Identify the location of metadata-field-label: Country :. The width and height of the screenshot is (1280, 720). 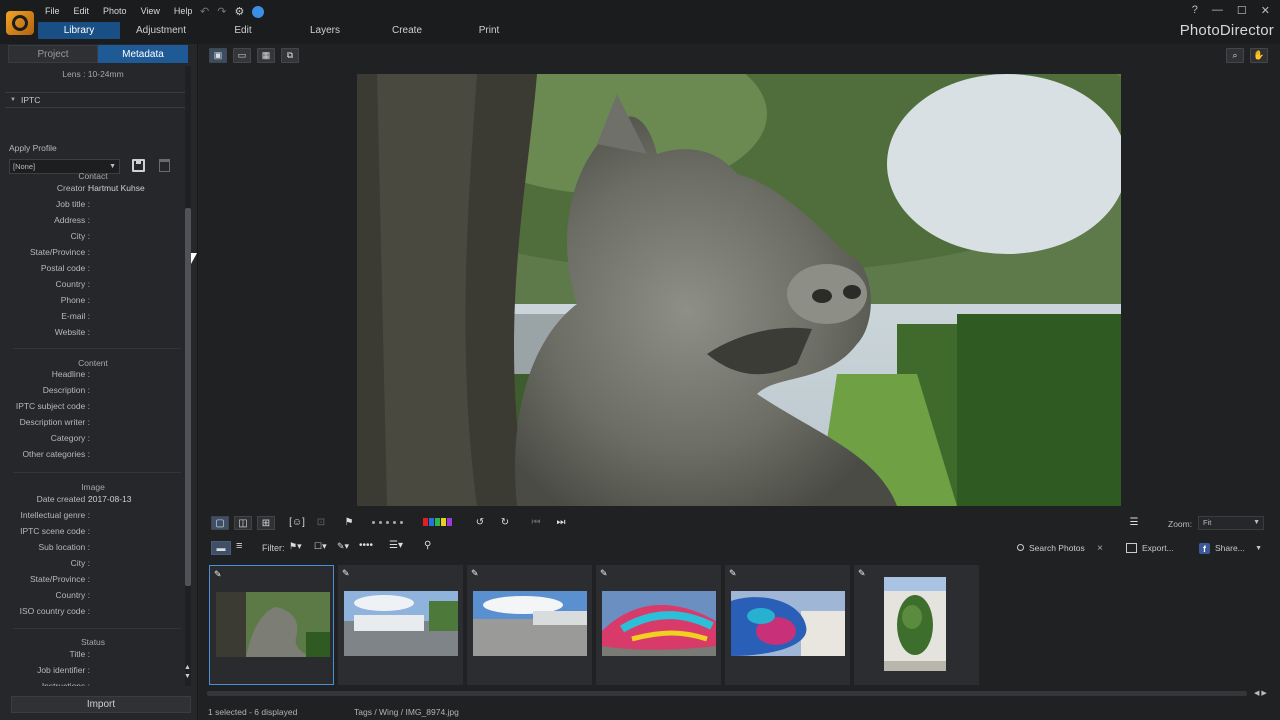
(73, 595).